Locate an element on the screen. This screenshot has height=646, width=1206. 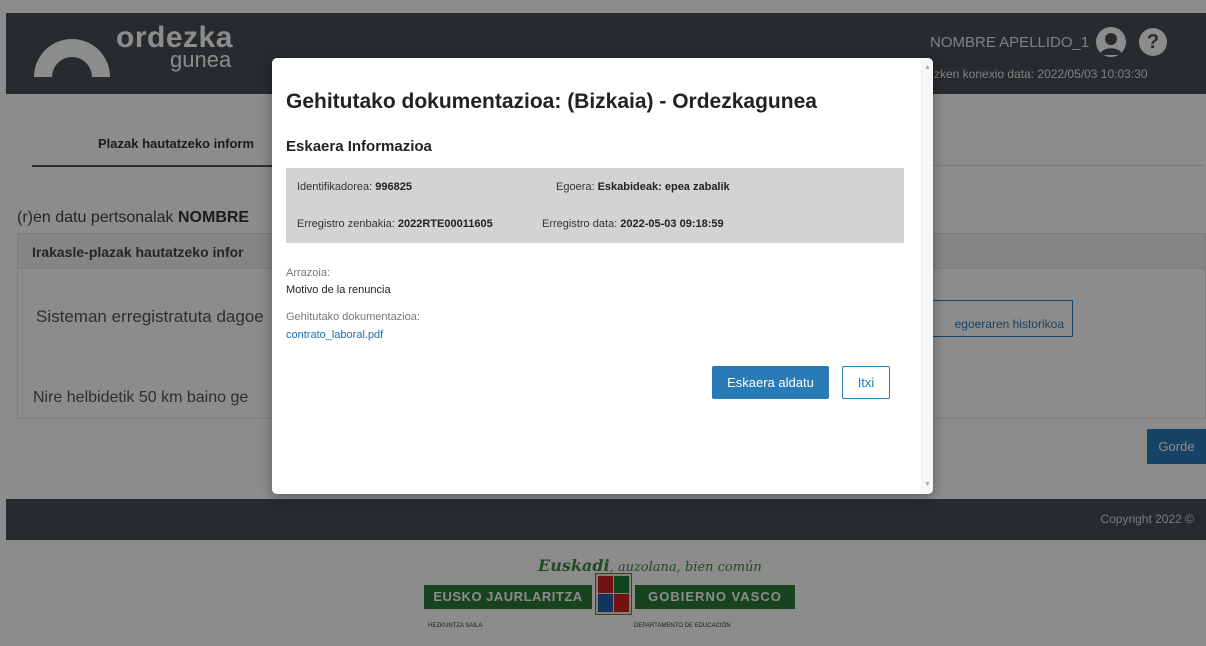
modify-request-button: Eskaera aldatu is located at coordinates (770, 382).